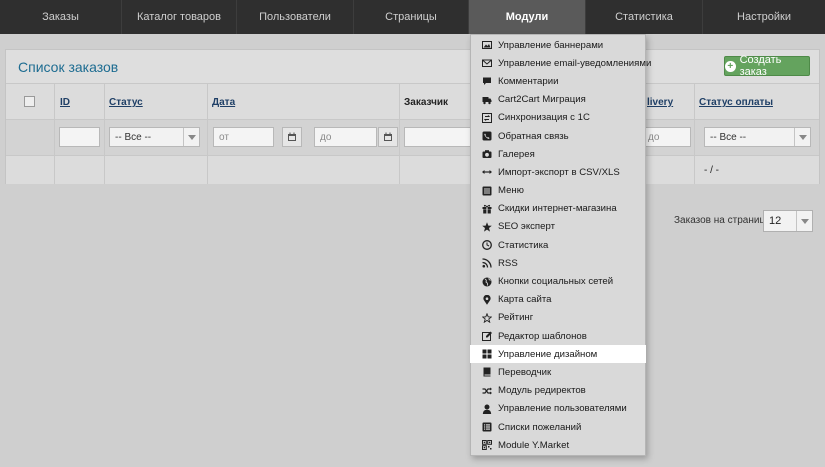 The width and height of the screenshot is (825, 467). What do you see at coordinates (542, 336) in the screenshot?
I see `menu-item-label: Редактор шаблонов` at bounding box center [542, 336].